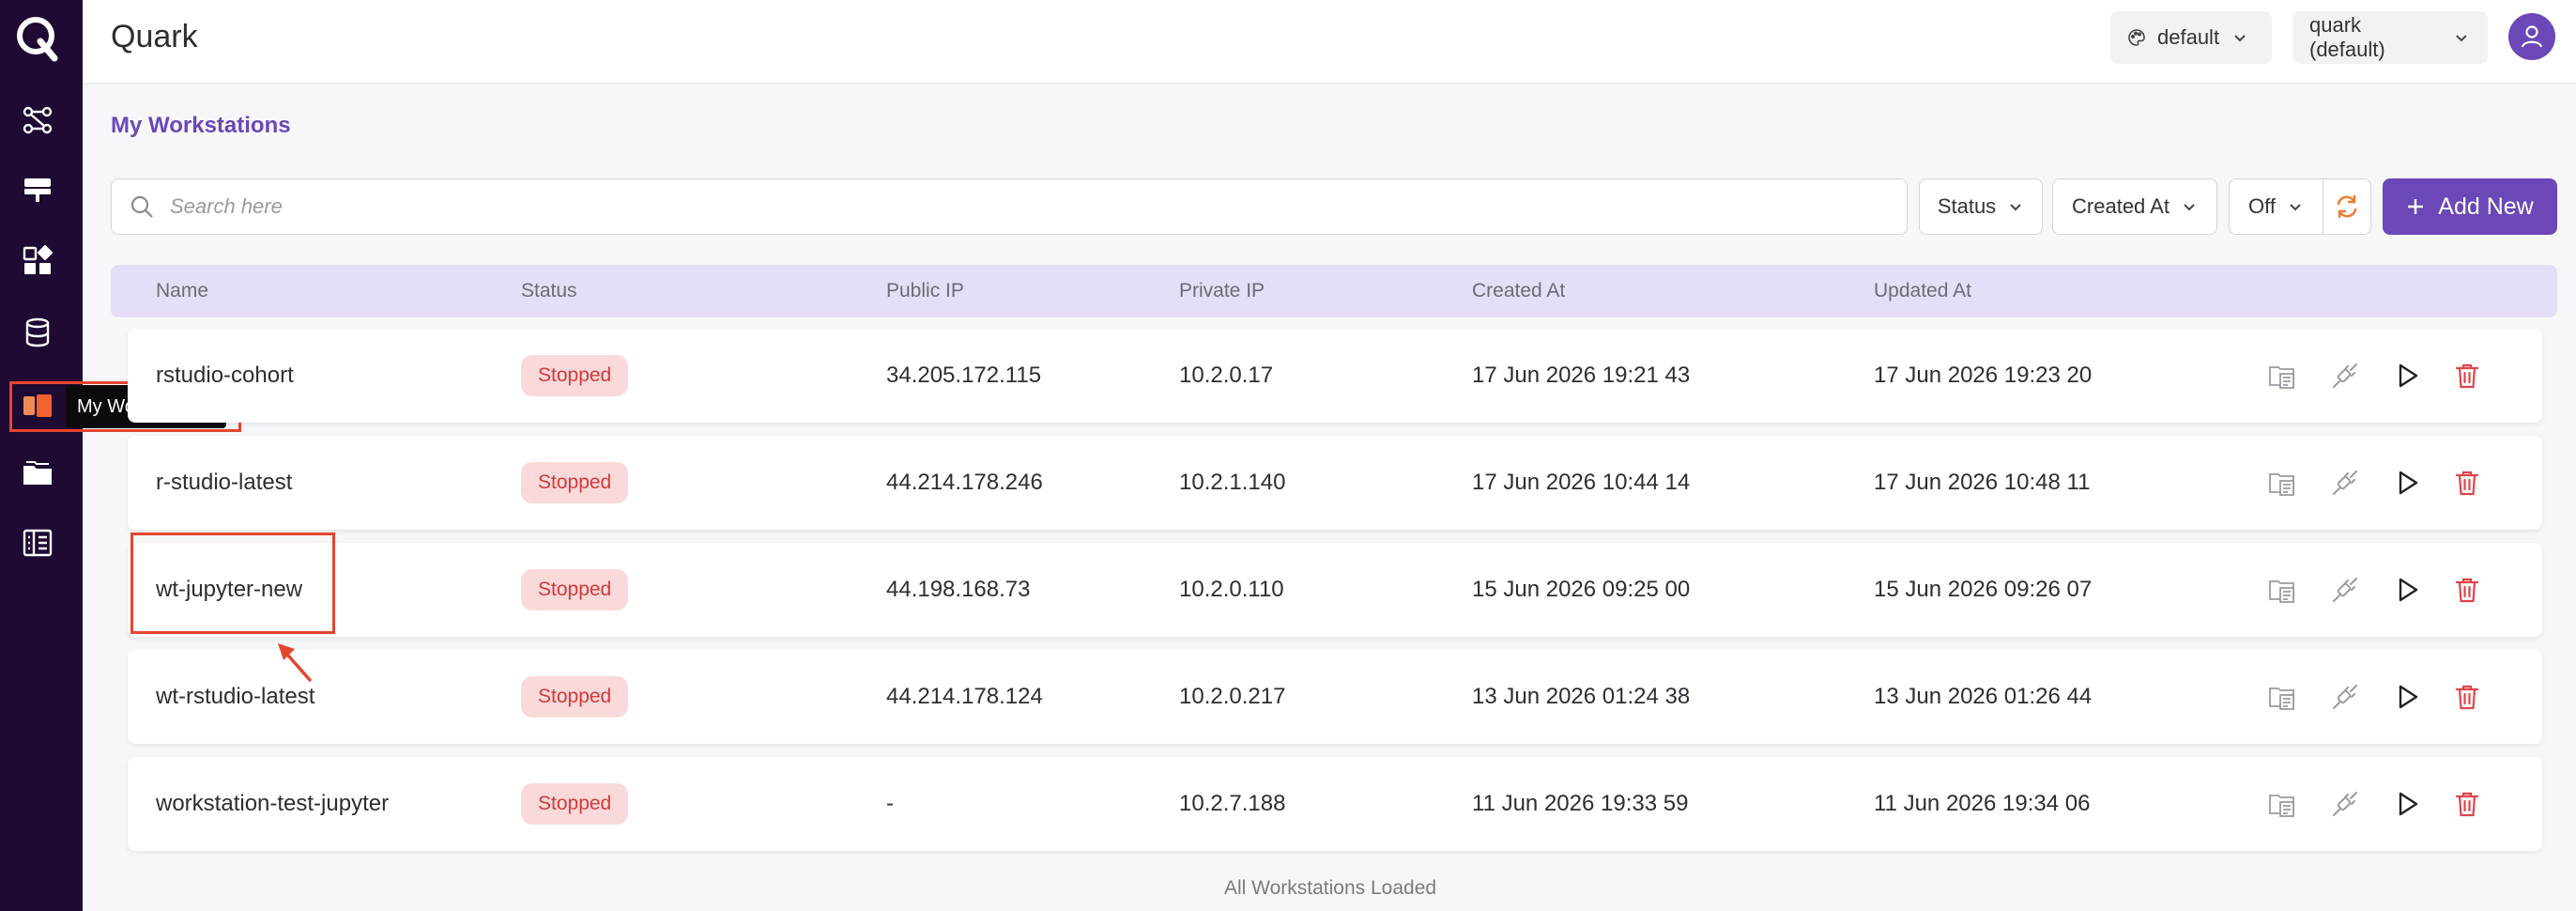 The image size is (2576, 911). I want to click on workstation-name: rstudio-cohort, so click(225, 376).